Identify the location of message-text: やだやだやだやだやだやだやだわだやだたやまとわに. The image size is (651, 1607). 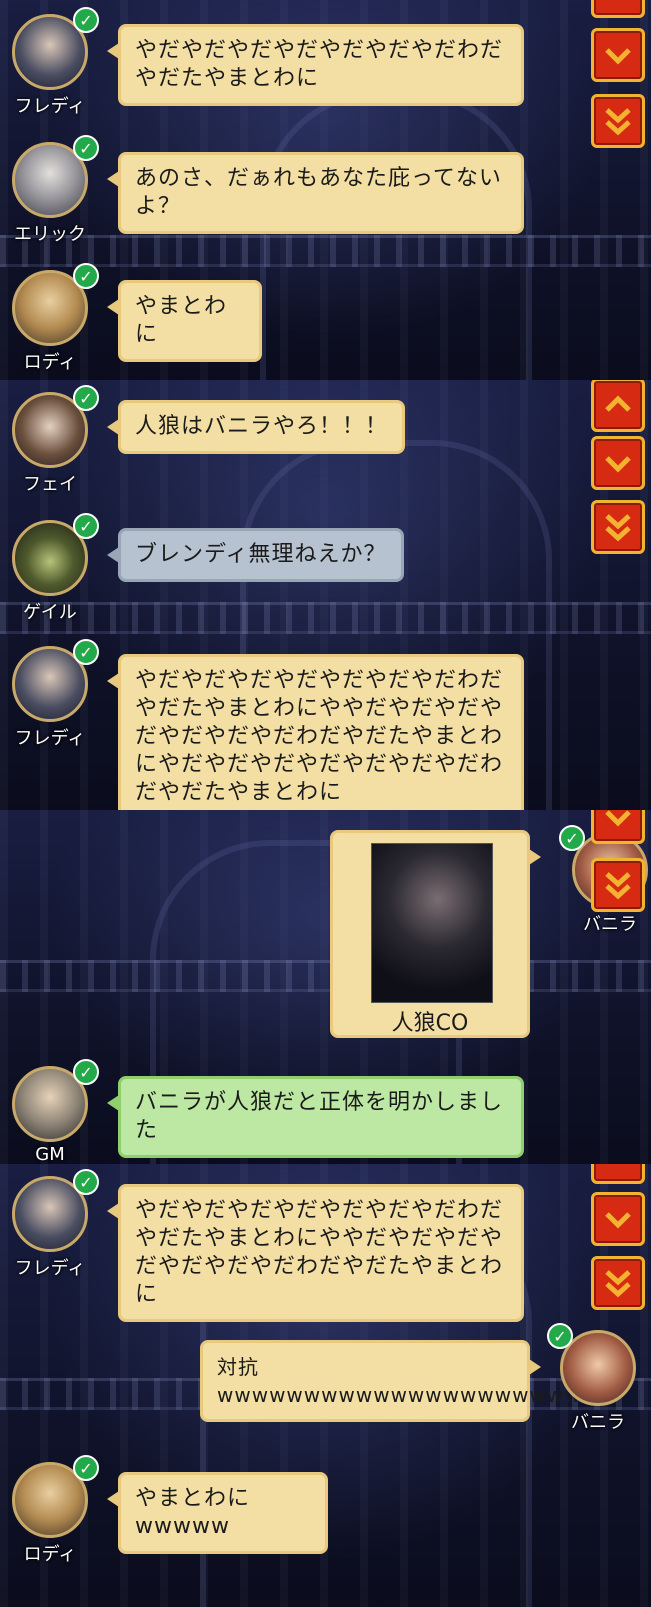
(319, 64).